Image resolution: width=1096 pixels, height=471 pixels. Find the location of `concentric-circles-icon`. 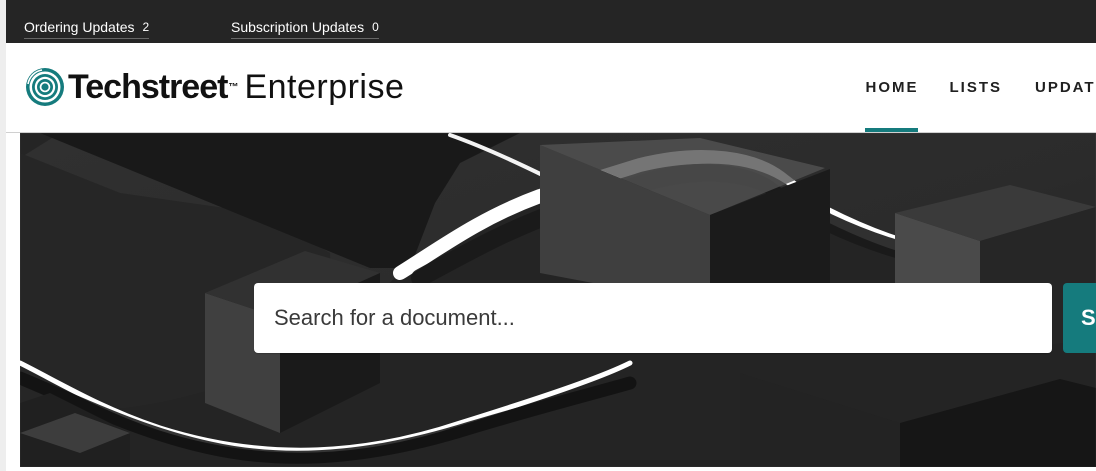

concentric-circles-icon is located at coordinates (45, 87).